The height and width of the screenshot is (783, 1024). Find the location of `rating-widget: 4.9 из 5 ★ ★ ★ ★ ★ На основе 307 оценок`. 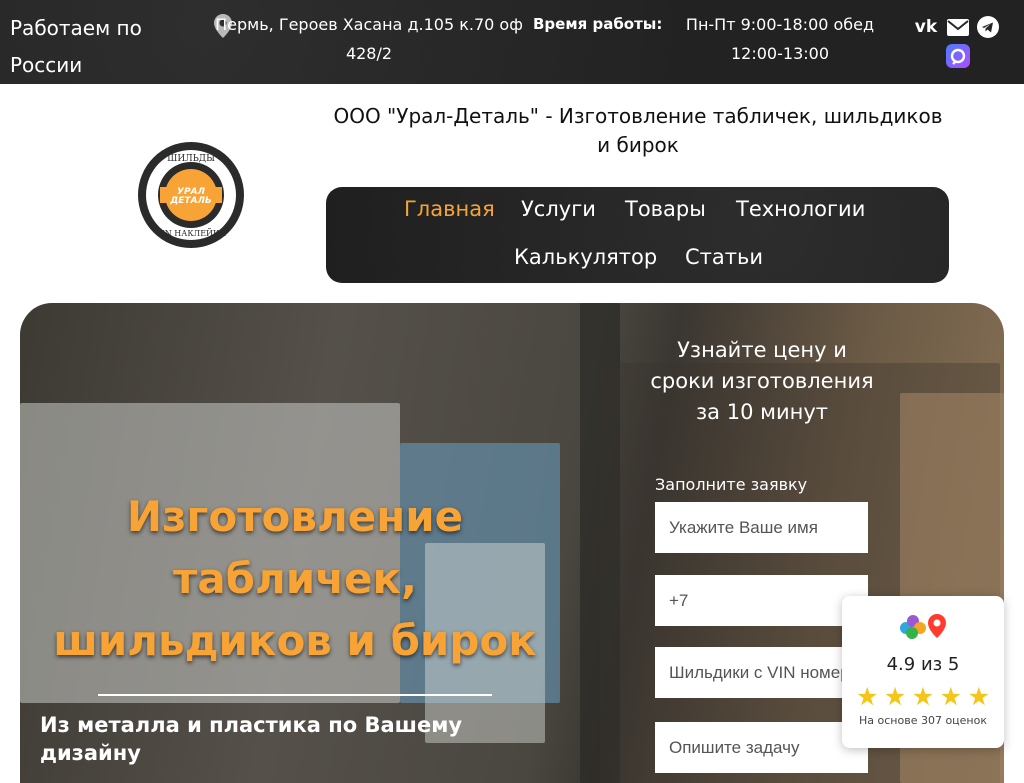

rating-widget: 4.9 из 5 ★ ★ ★ ★ ★ На основе 307 оценок is located at coordinates (923, 672).